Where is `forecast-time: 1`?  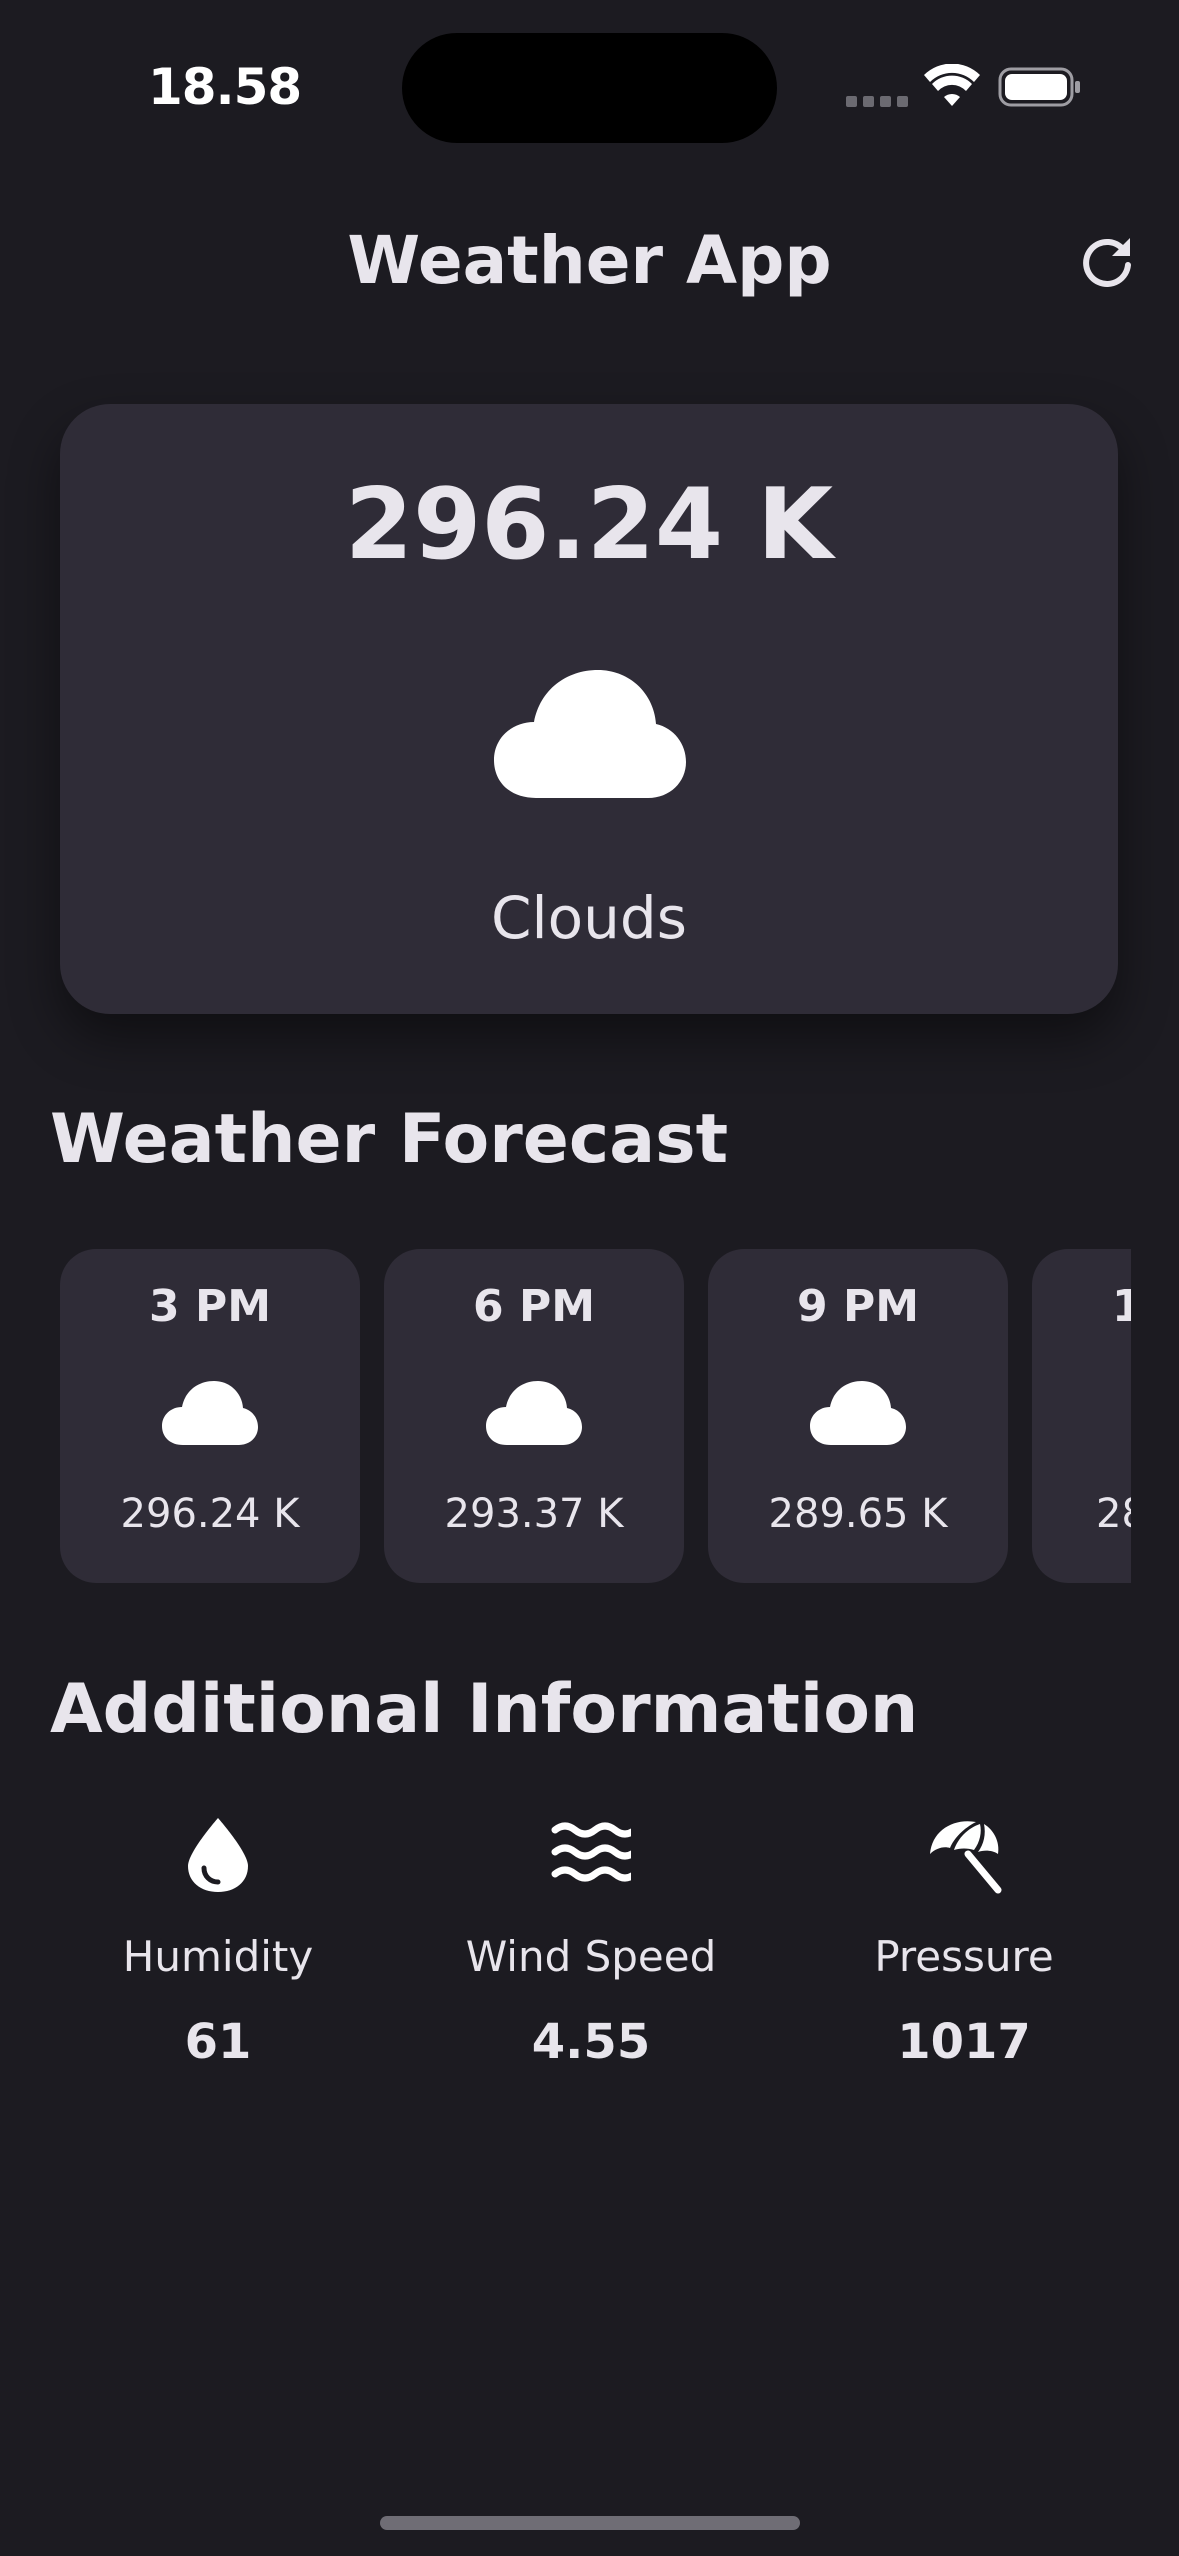 forecast-time: 1 is located at coordinates (1121, 1306).